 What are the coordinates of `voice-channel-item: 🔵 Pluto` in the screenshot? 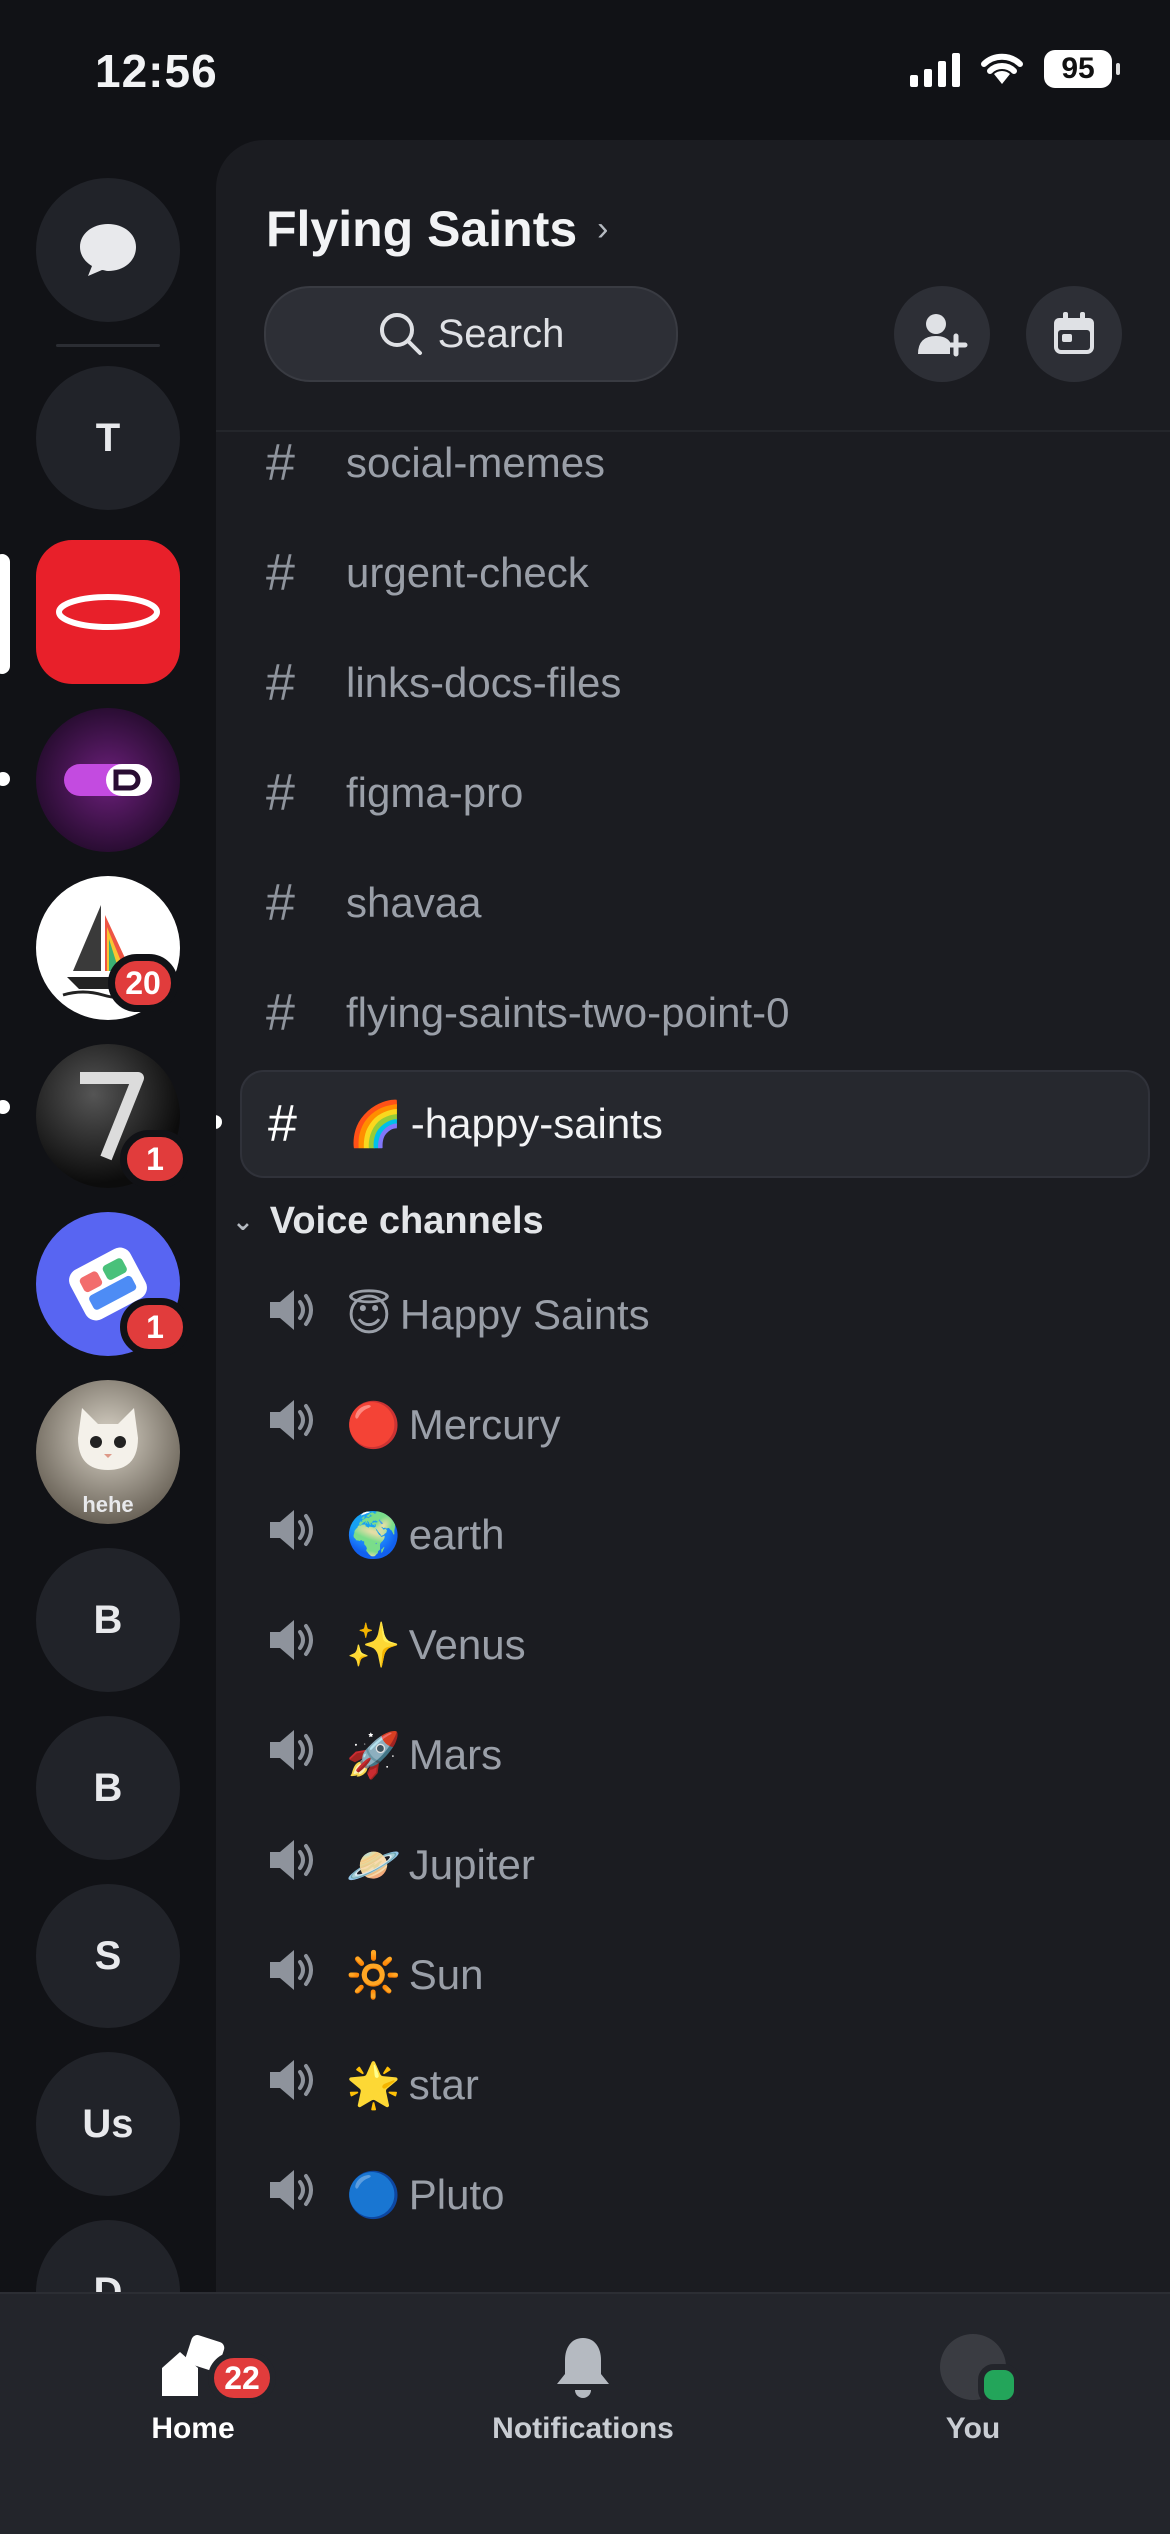 It's located at (385, 2195).